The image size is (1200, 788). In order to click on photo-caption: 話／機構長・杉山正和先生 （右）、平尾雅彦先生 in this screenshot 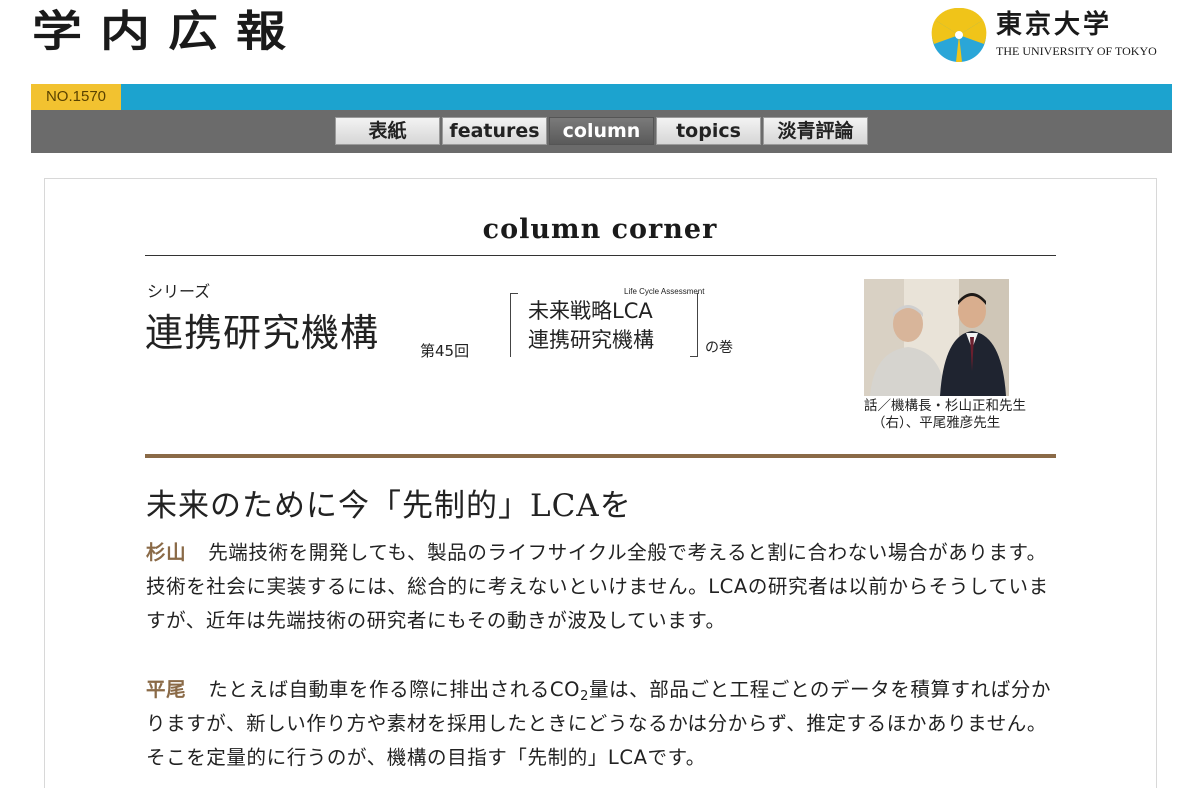, I will do `click(945, 415)`.